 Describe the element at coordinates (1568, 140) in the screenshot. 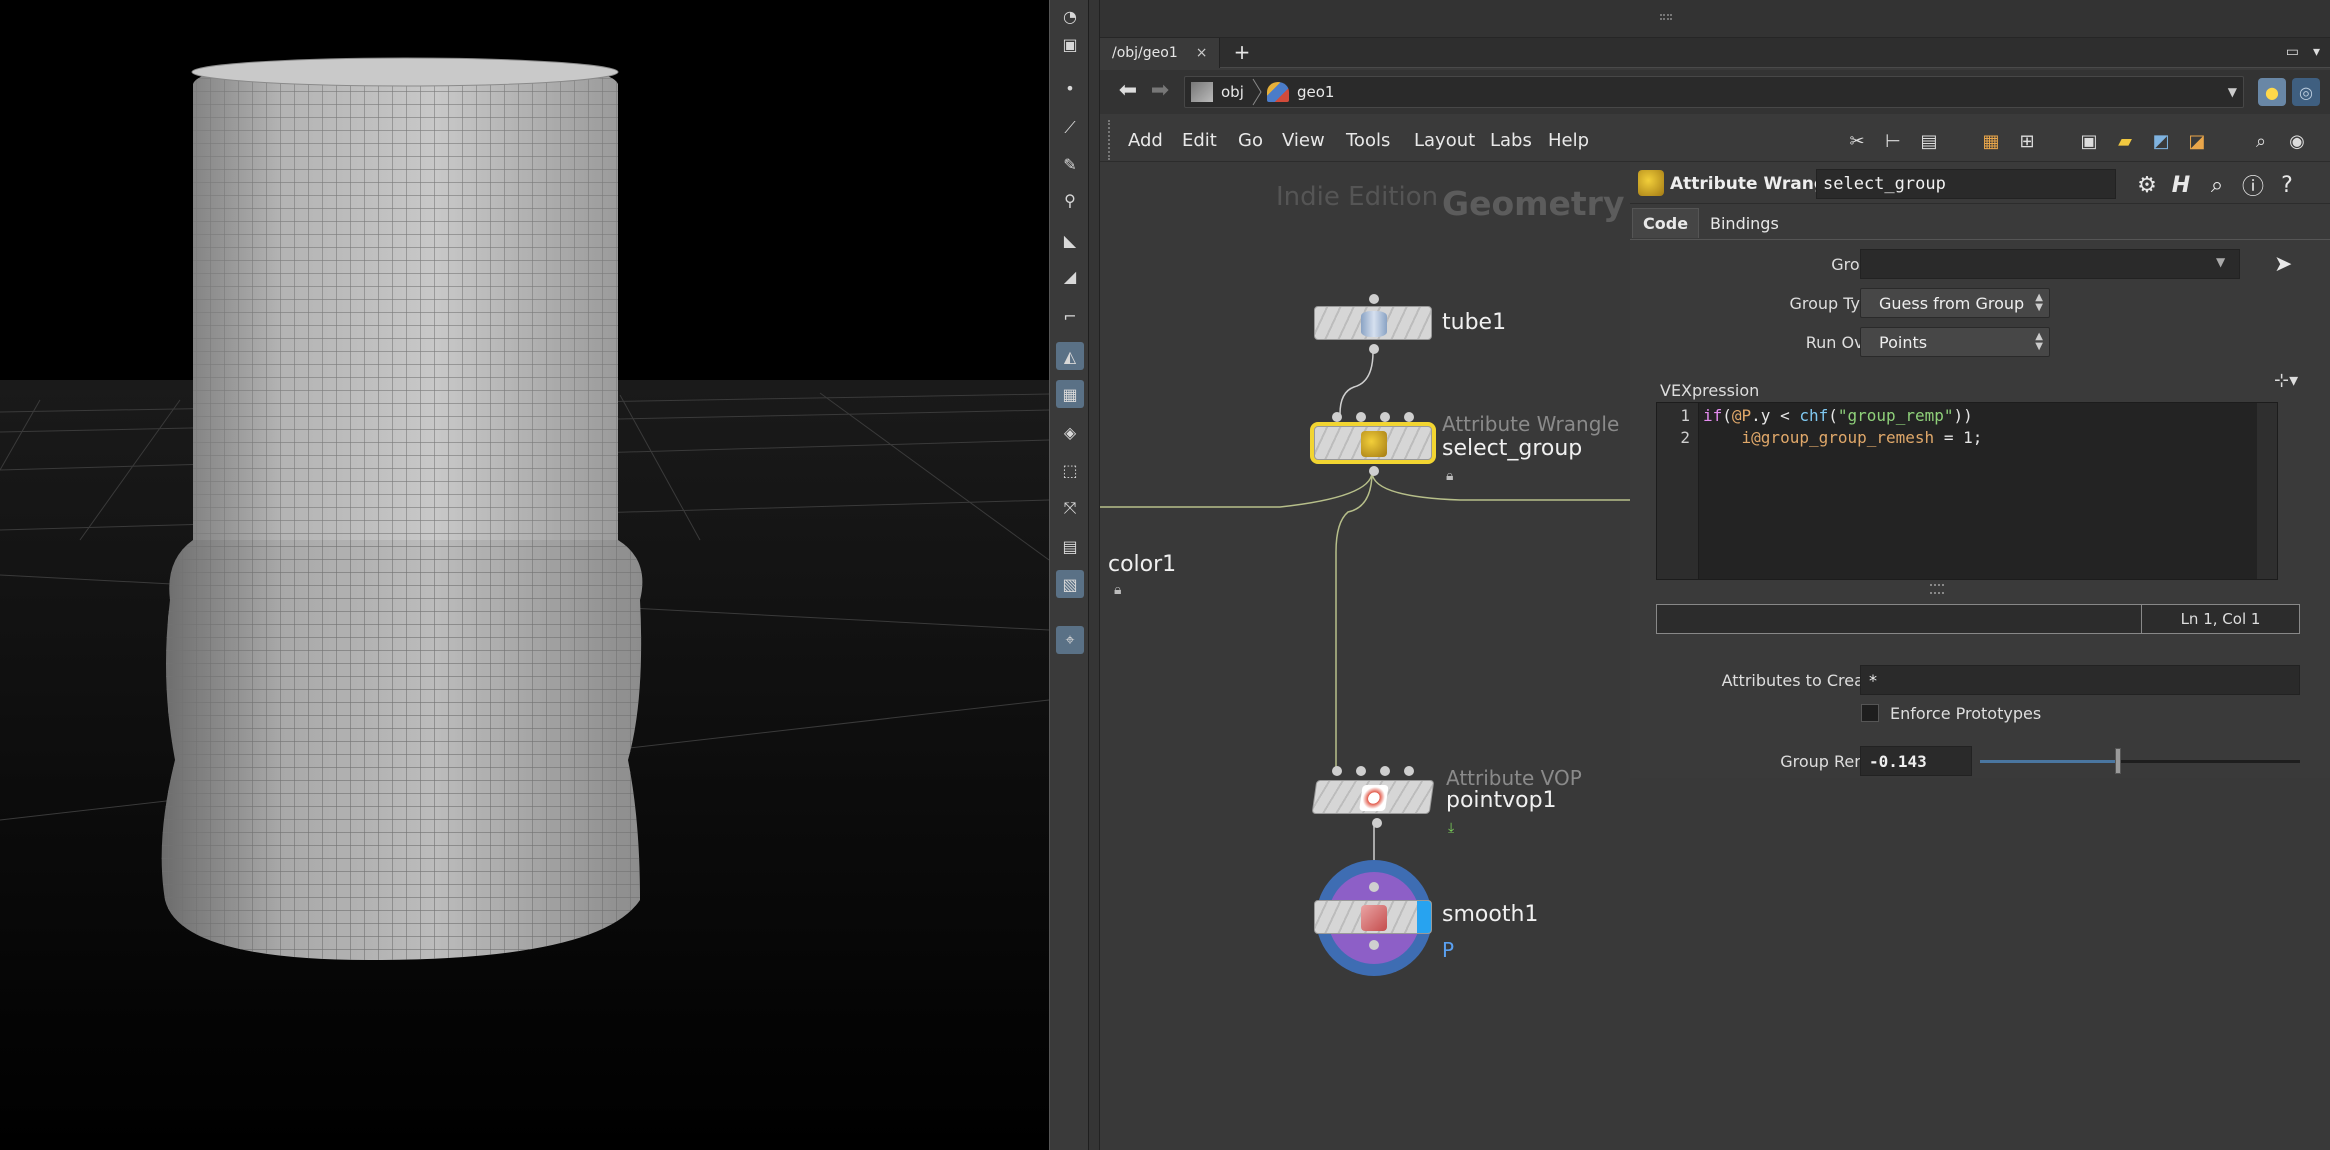

I see `menu-help: Help` at that location.